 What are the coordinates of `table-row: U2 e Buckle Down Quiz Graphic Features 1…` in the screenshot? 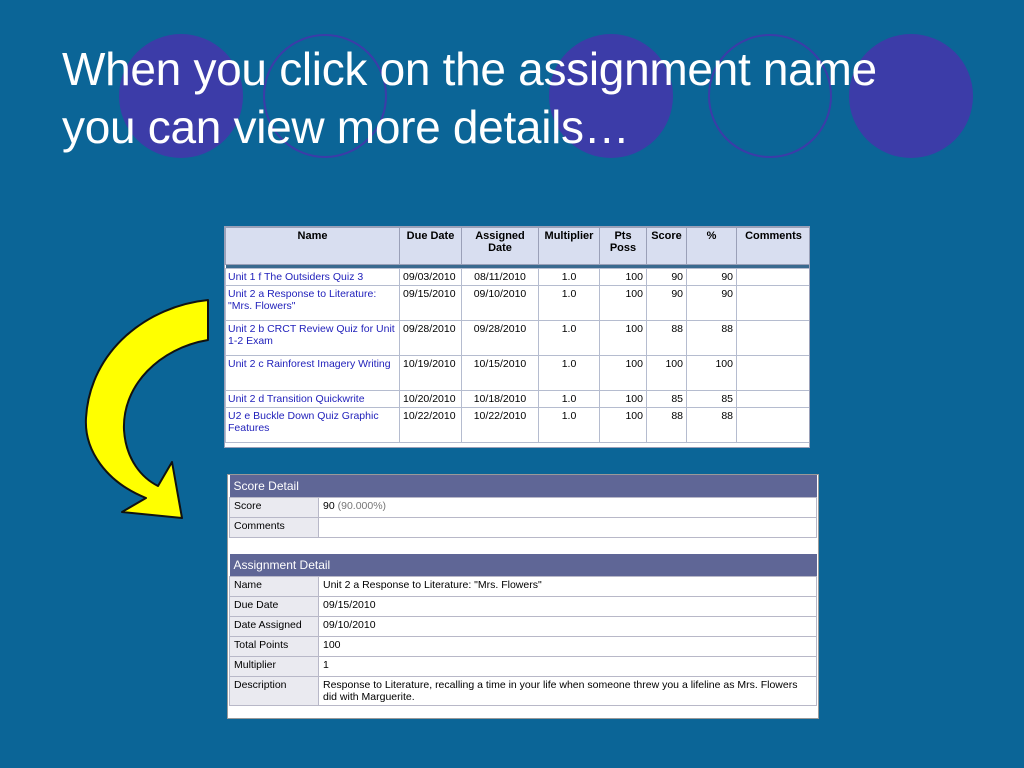 It's located at (517, 425).